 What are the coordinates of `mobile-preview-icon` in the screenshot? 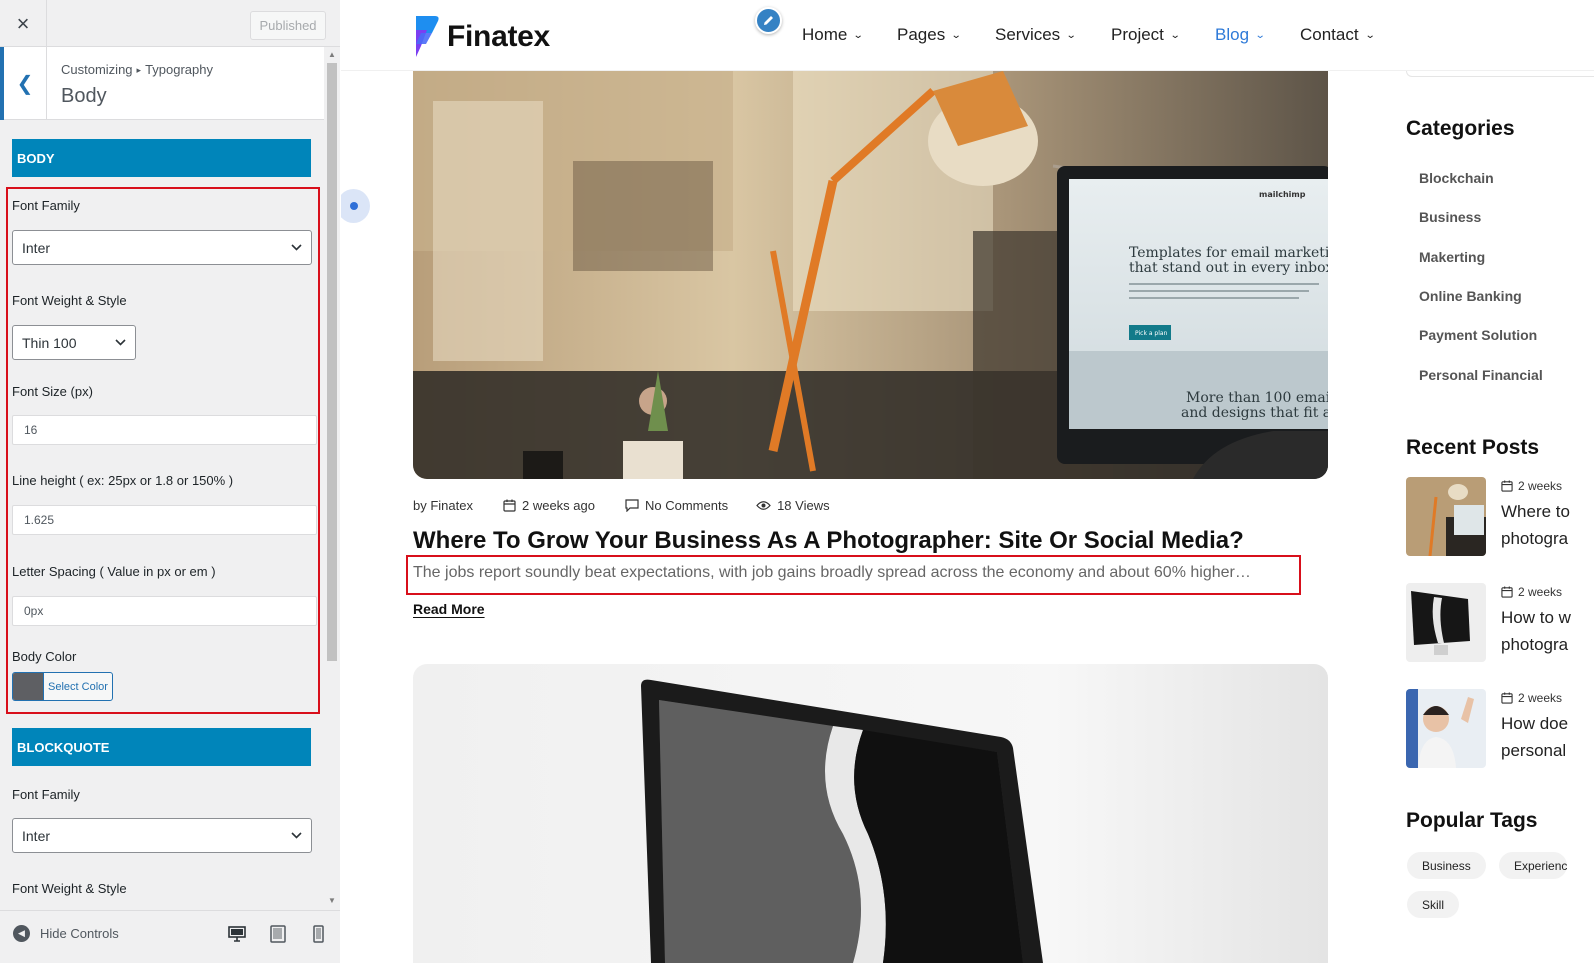 It's located at (318, 934).